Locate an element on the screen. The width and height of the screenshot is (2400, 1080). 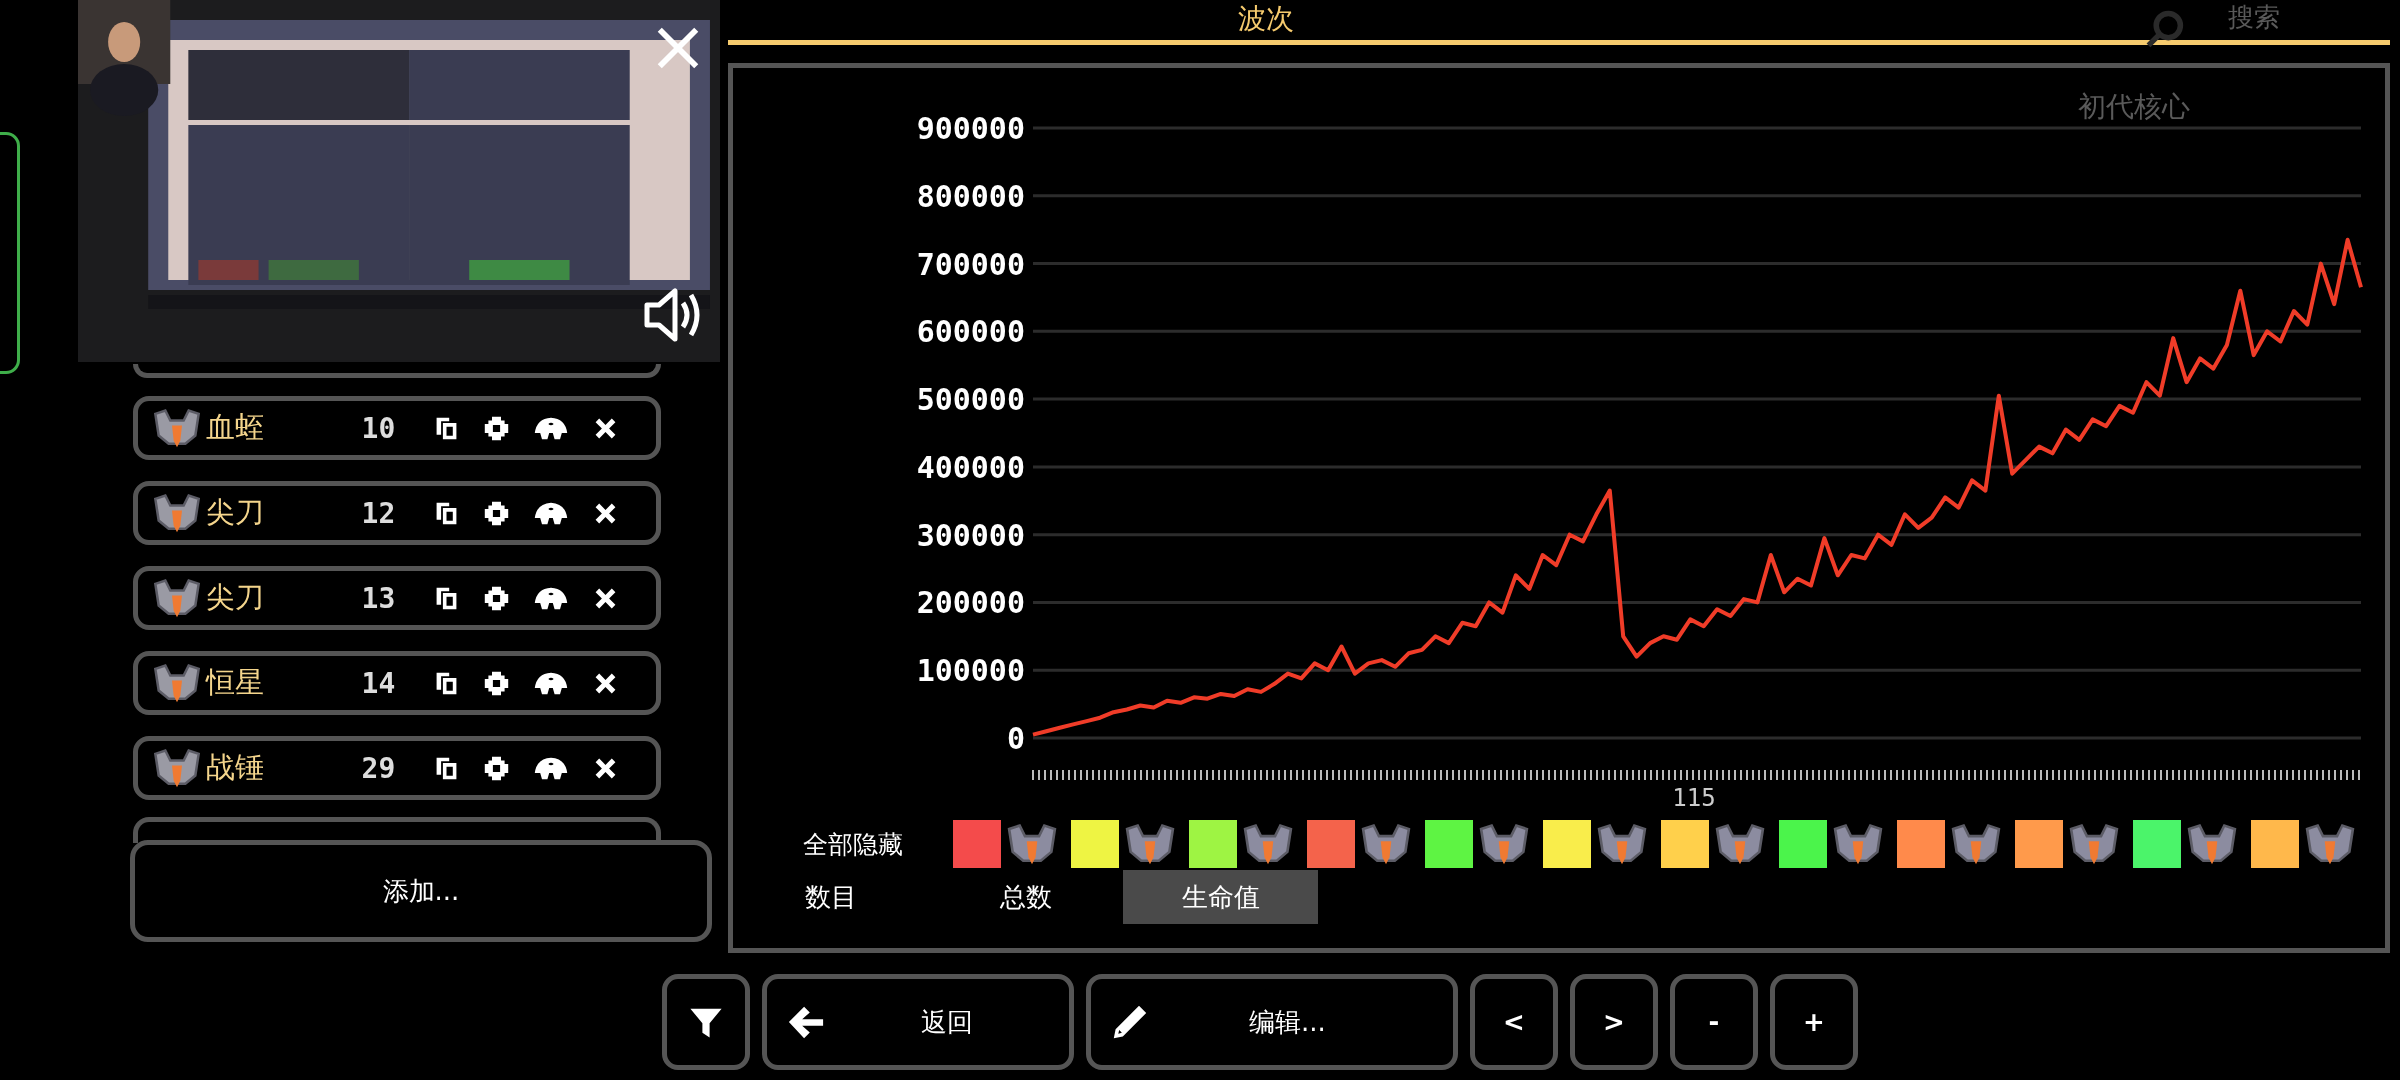
axis-label: 900000 is located at coordinates (970, 128).